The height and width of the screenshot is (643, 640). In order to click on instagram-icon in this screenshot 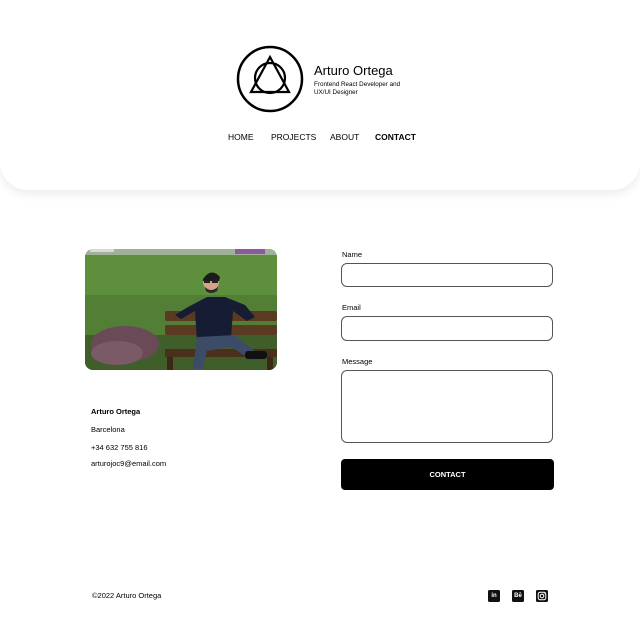, I will do `click(542, 596)`.